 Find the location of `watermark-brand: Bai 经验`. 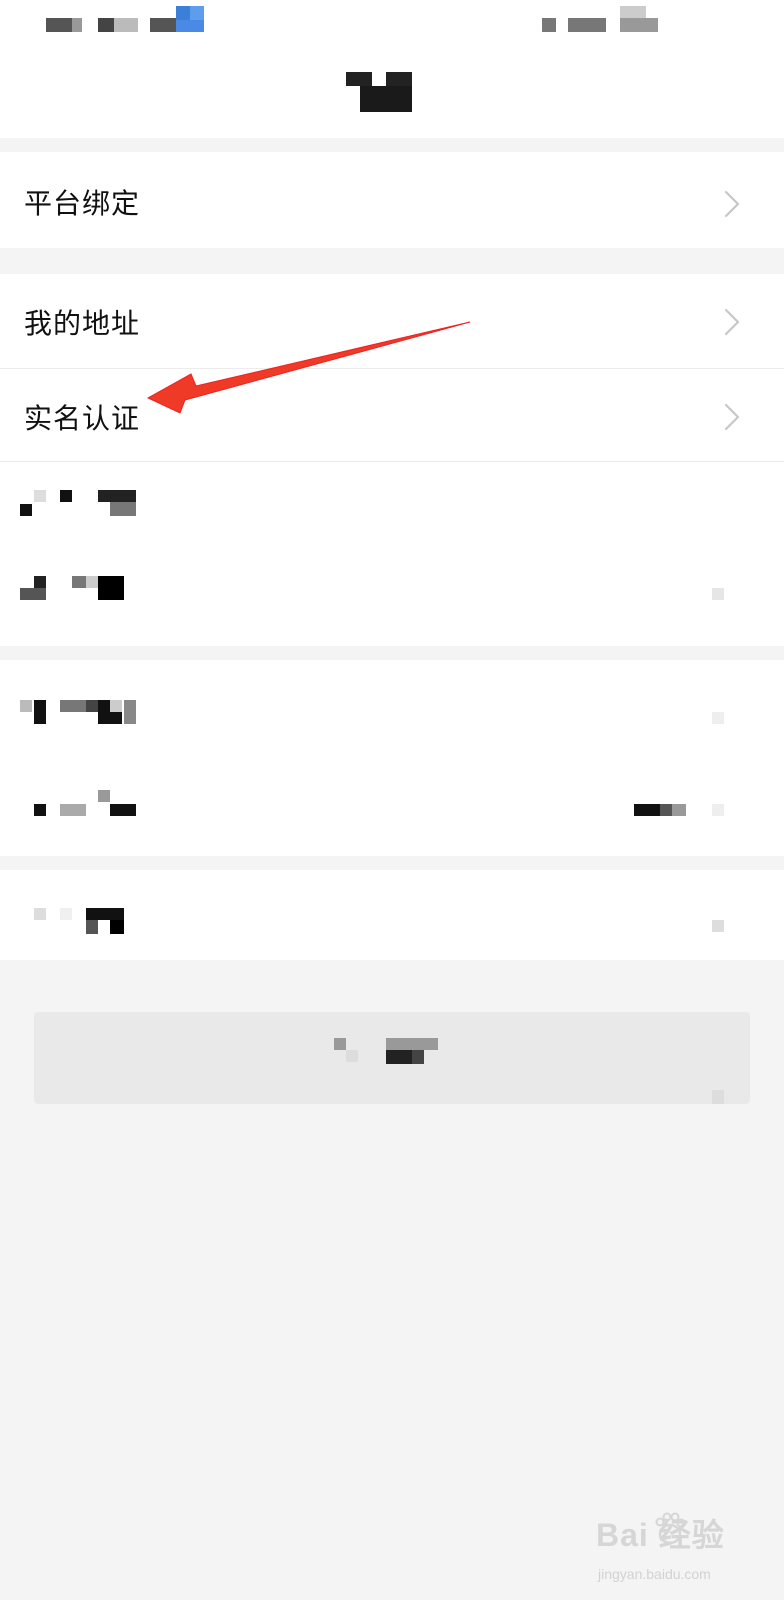

watermark-brand: Bai 经验 is located at coordinates (660, 1535).